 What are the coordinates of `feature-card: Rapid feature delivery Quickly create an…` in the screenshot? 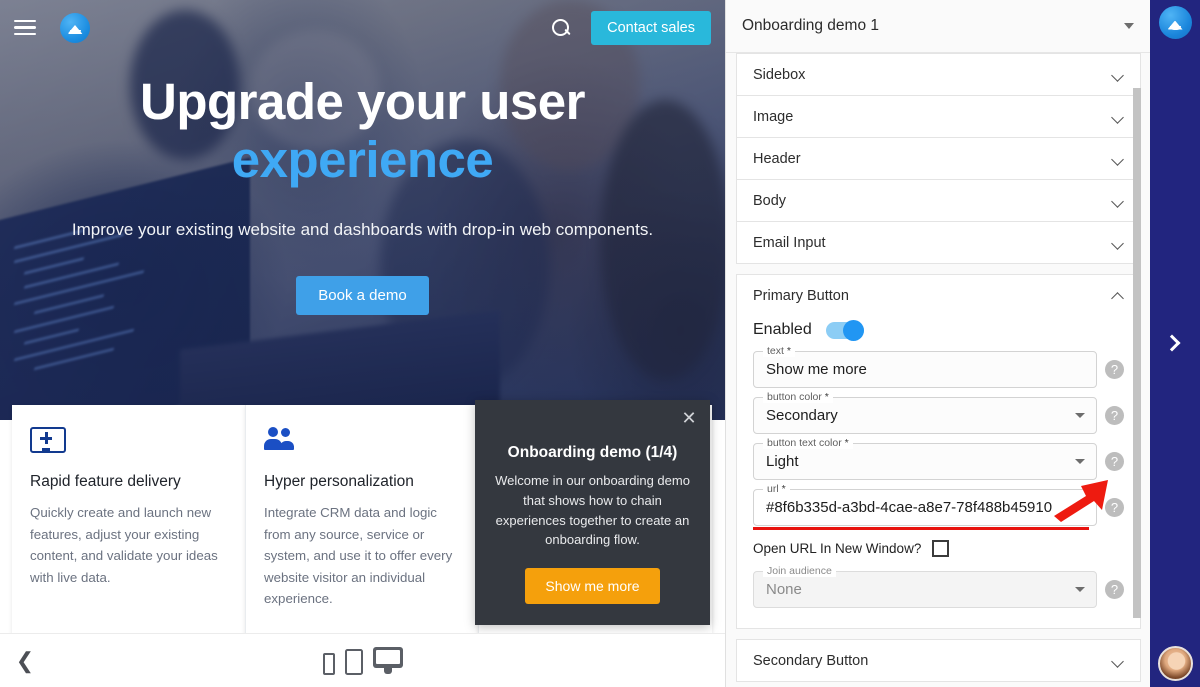 It's located at (128, 522).